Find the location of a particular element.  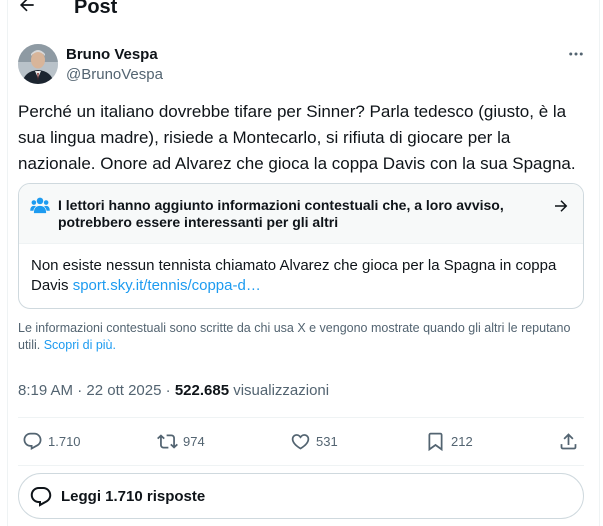

arrow-right-icon is located at coordinates (561, 206).